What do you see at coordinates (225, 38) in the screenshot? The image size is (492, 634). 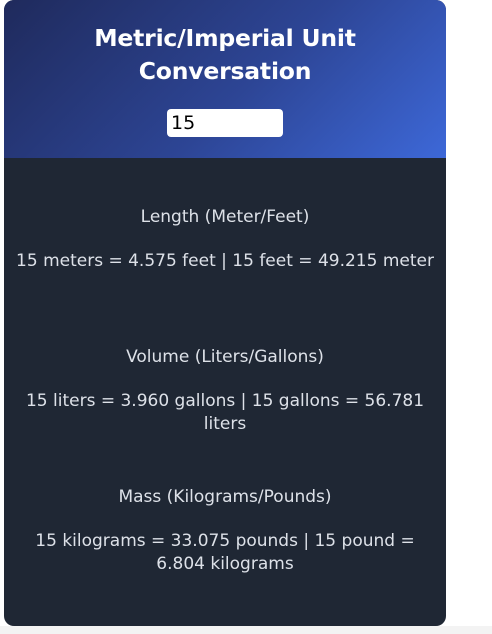 I see `title-line-1: Metric/Imperial Unit` at bounding box center [225, 38].